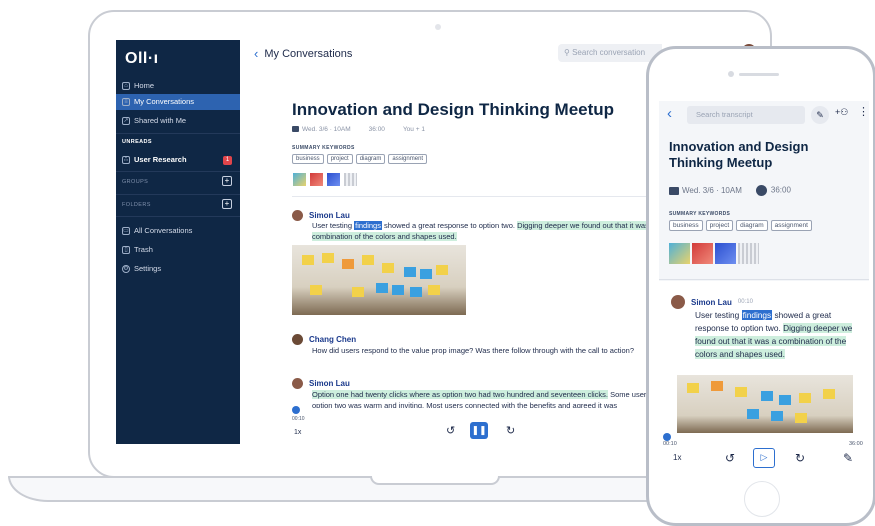 The image size is (875, 526). What do you see at coordinates (126, 121) in the screenshot?
I see `share-icon: ↗` at bounding box center [126, 121].